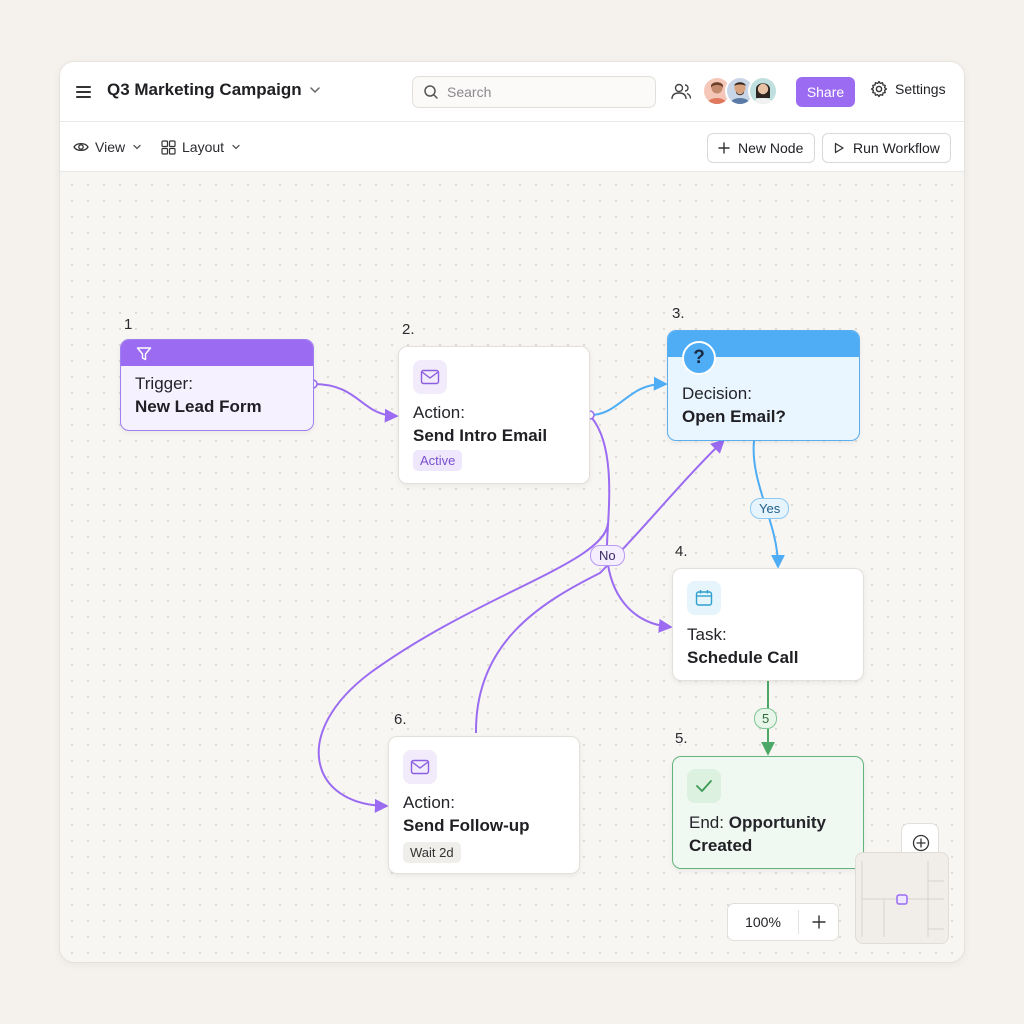  What do you see at coordinates (768, 624) in the screenshot?
I see `node-task-schedule-call: Task: Schedule Call` at bounding box center [768, 624].